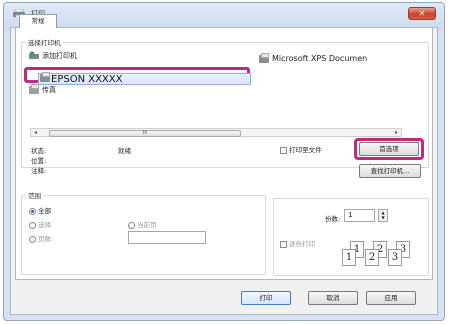  I want to click on tab-general: 常规, so click(38, 21).